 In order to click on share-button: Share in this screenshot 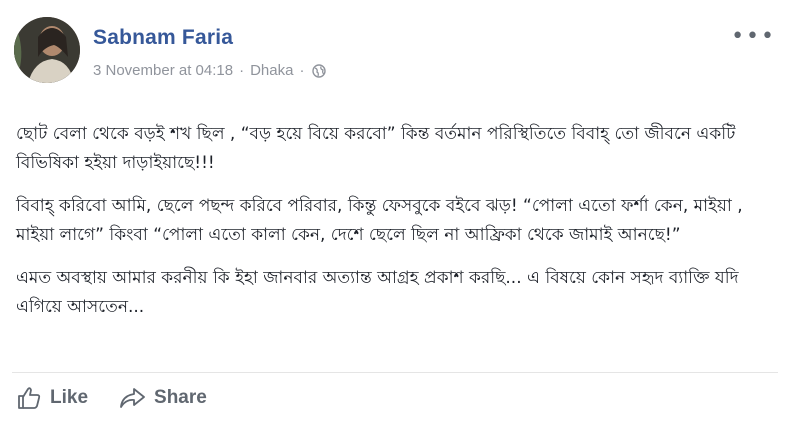, I will do `click(162, 398)`.